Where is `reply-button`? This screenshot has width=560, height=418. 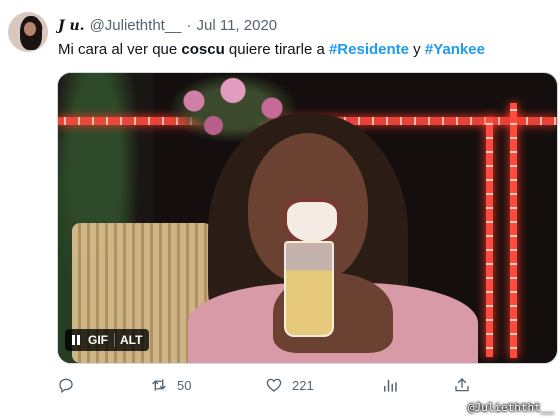 reply-button is located at coordinates (66, 385).